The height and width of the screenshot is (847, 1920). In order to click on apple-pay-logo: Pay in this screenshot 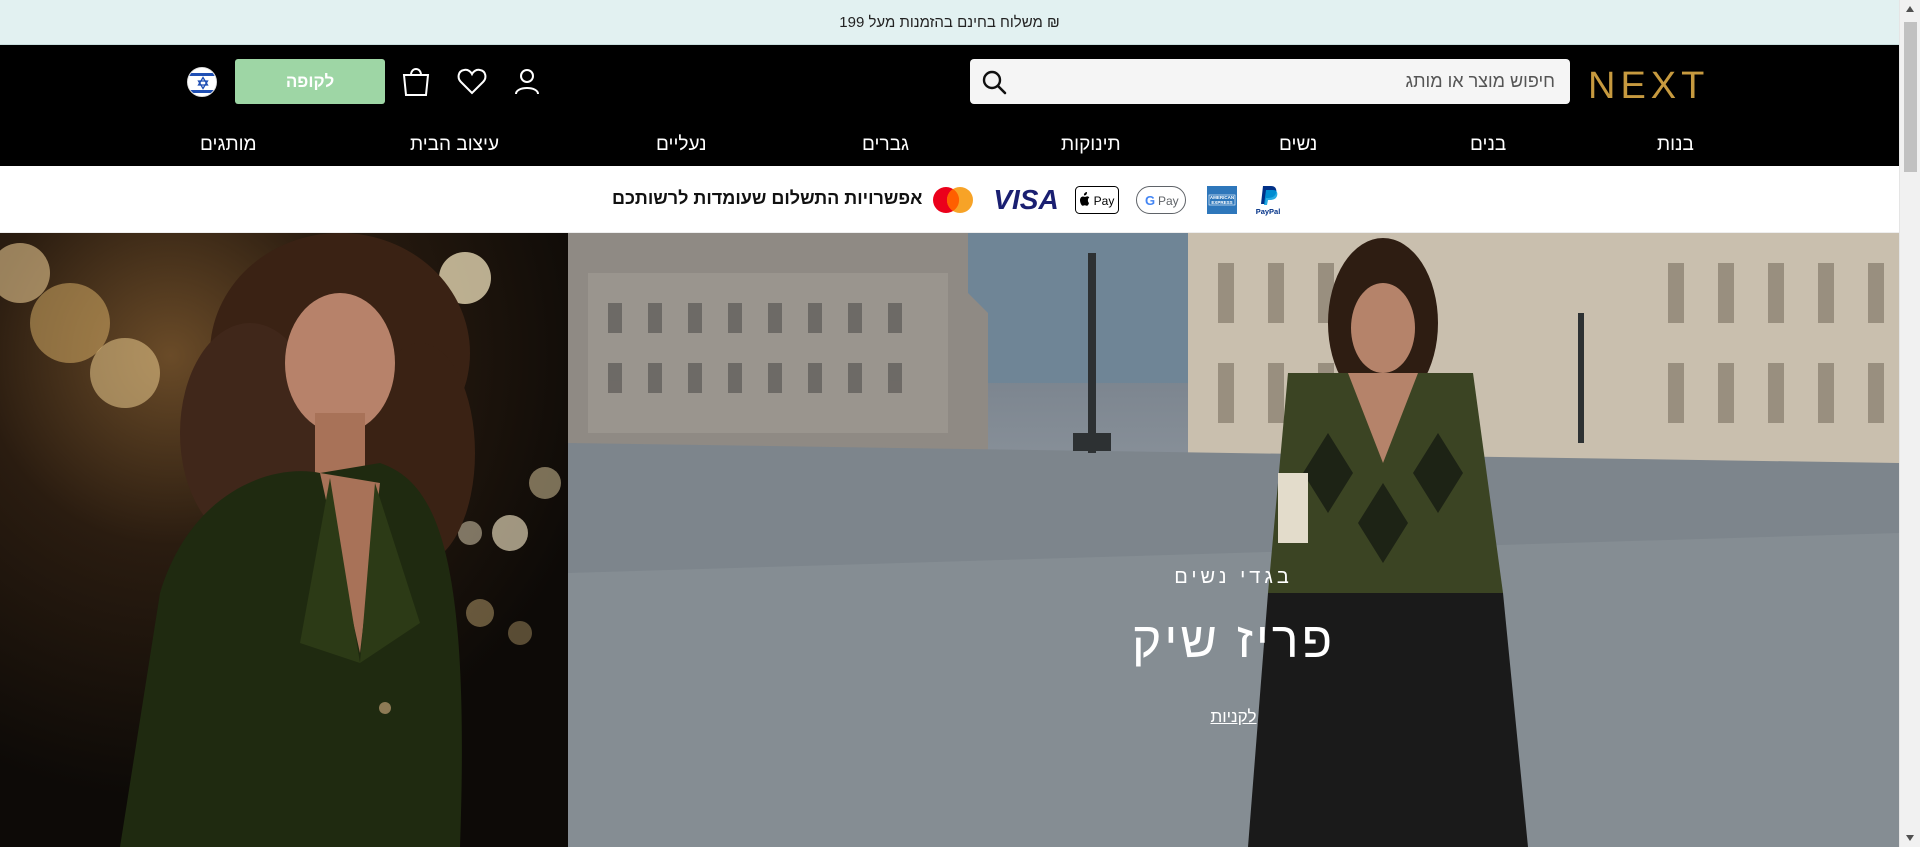, I will do `click(1097, 200)`.